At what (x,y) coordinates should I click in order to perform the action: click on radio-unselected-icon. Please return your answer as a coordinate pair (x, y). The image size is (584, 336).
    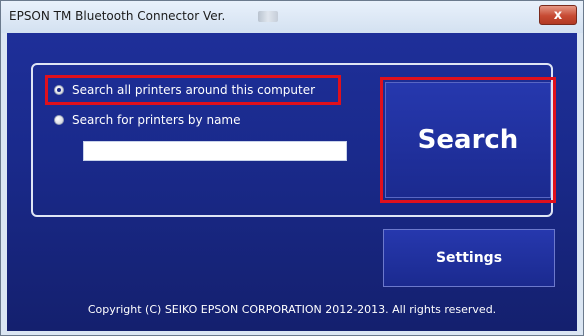
    Looking at the image, I should click on (59, 120).